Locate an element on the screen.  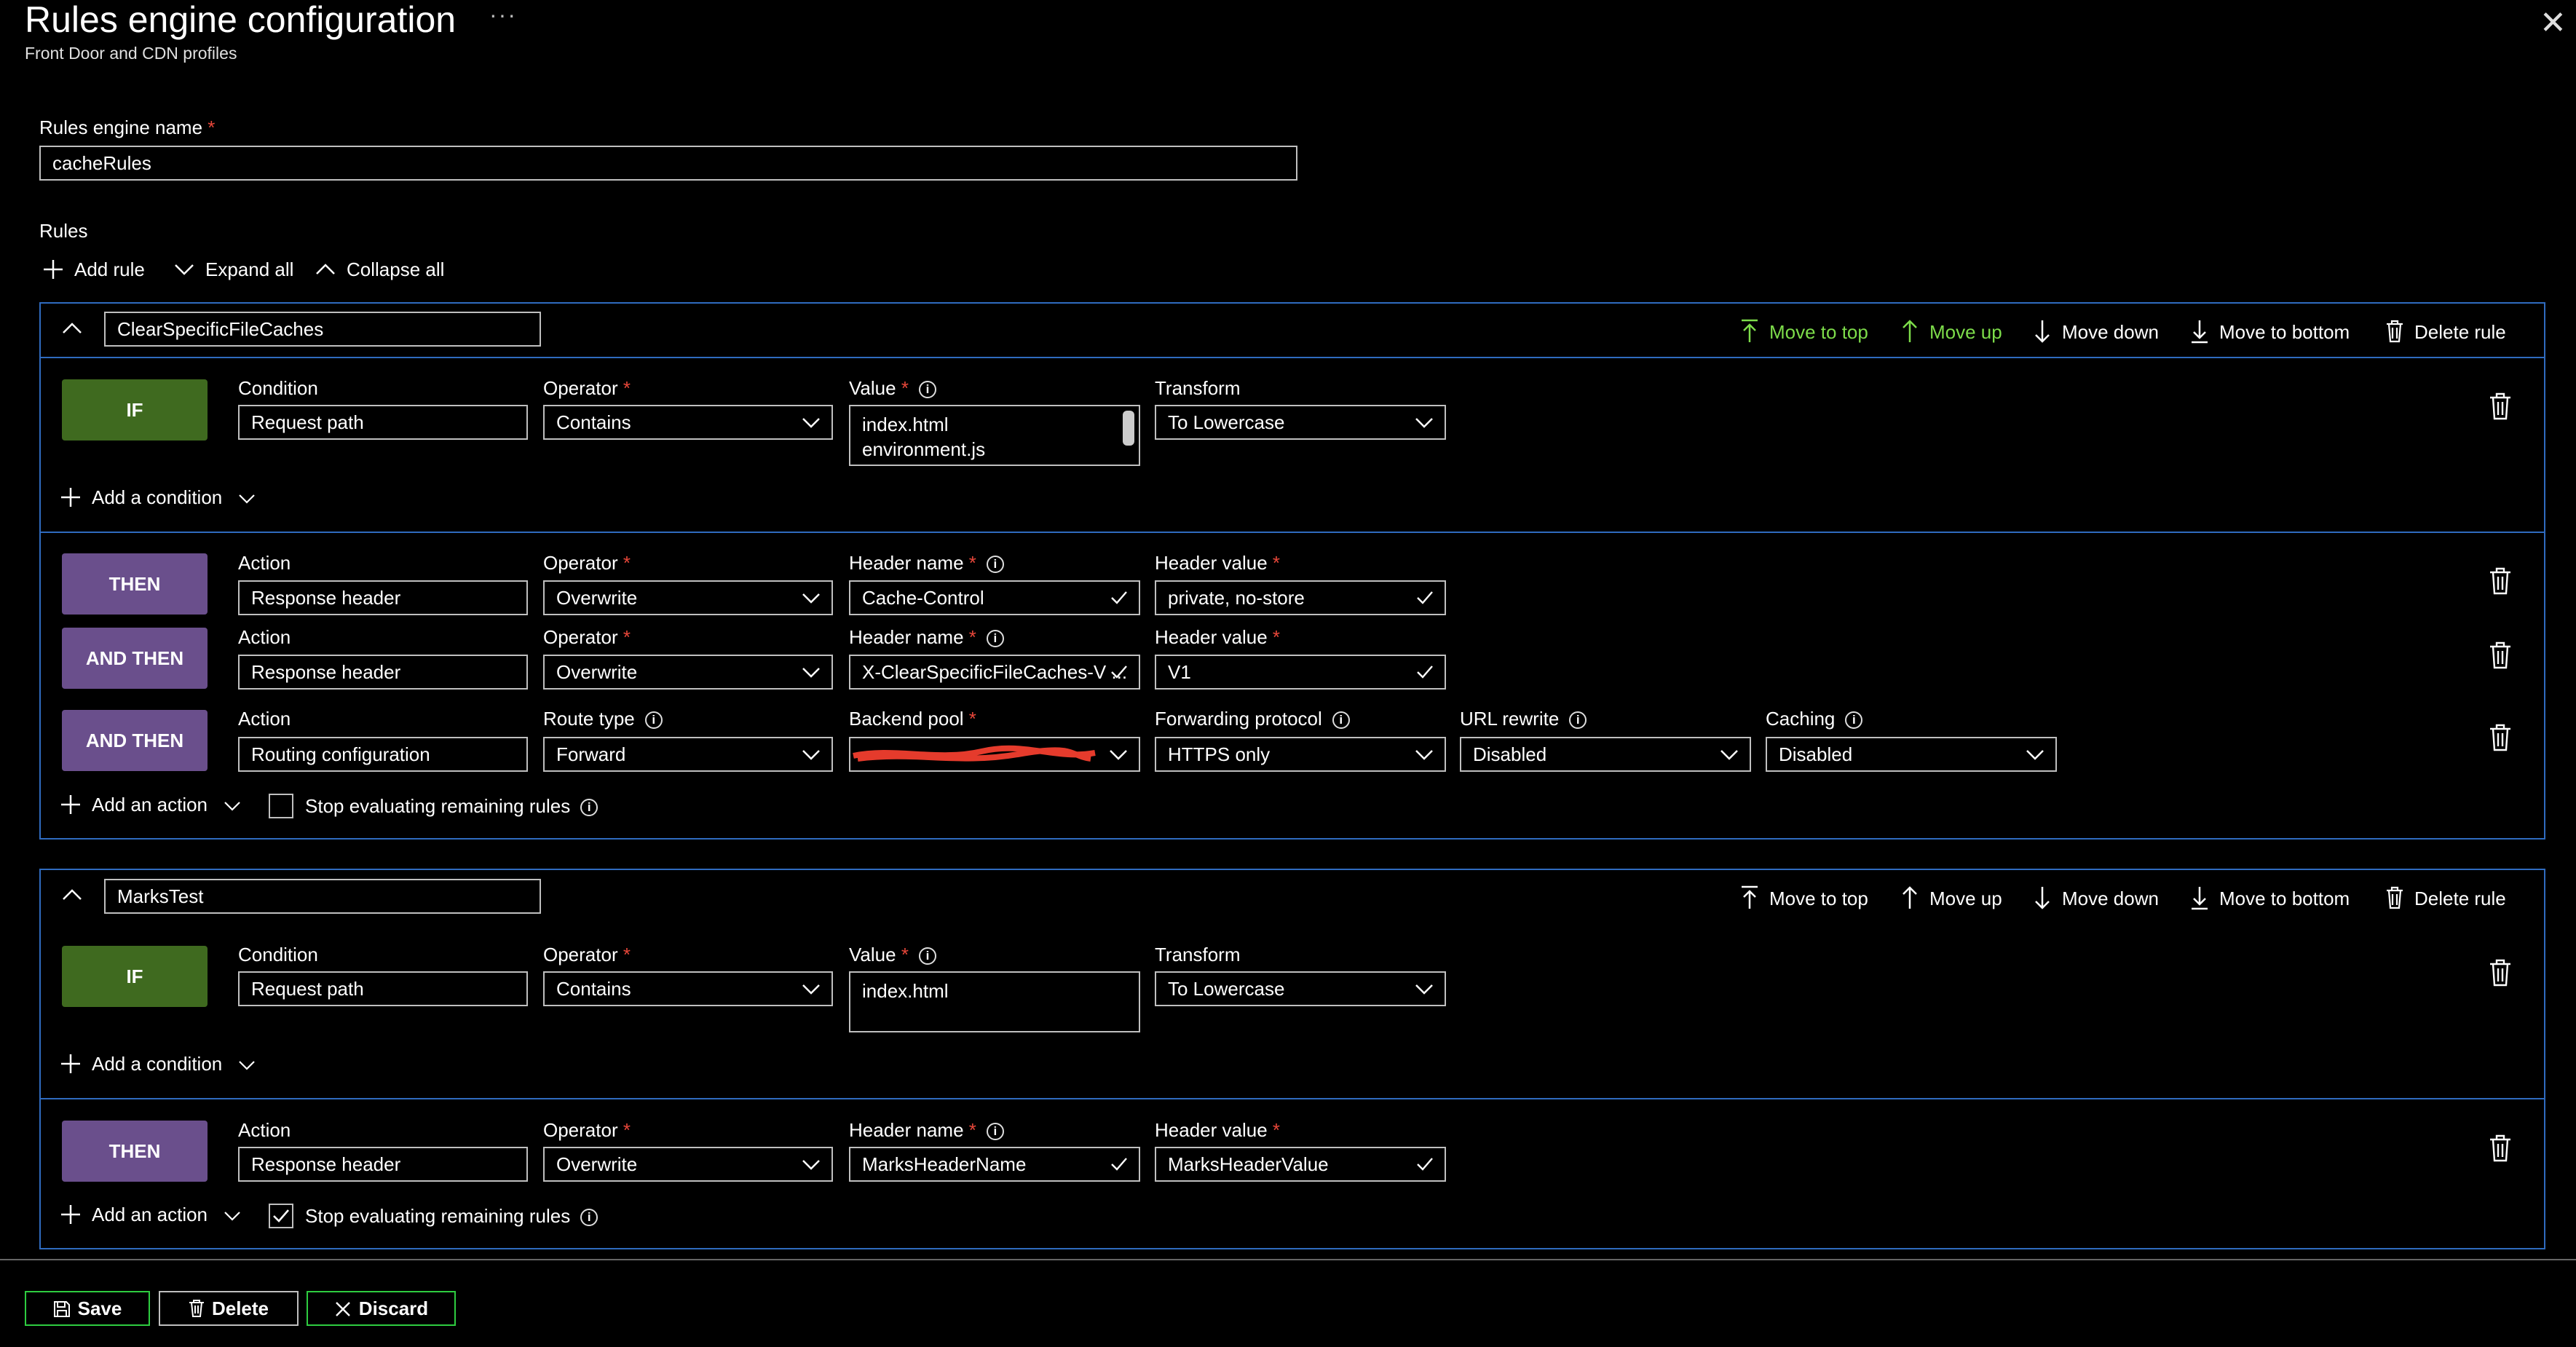
header-name-input: Cache-Control is located at coordinates (994, 597).